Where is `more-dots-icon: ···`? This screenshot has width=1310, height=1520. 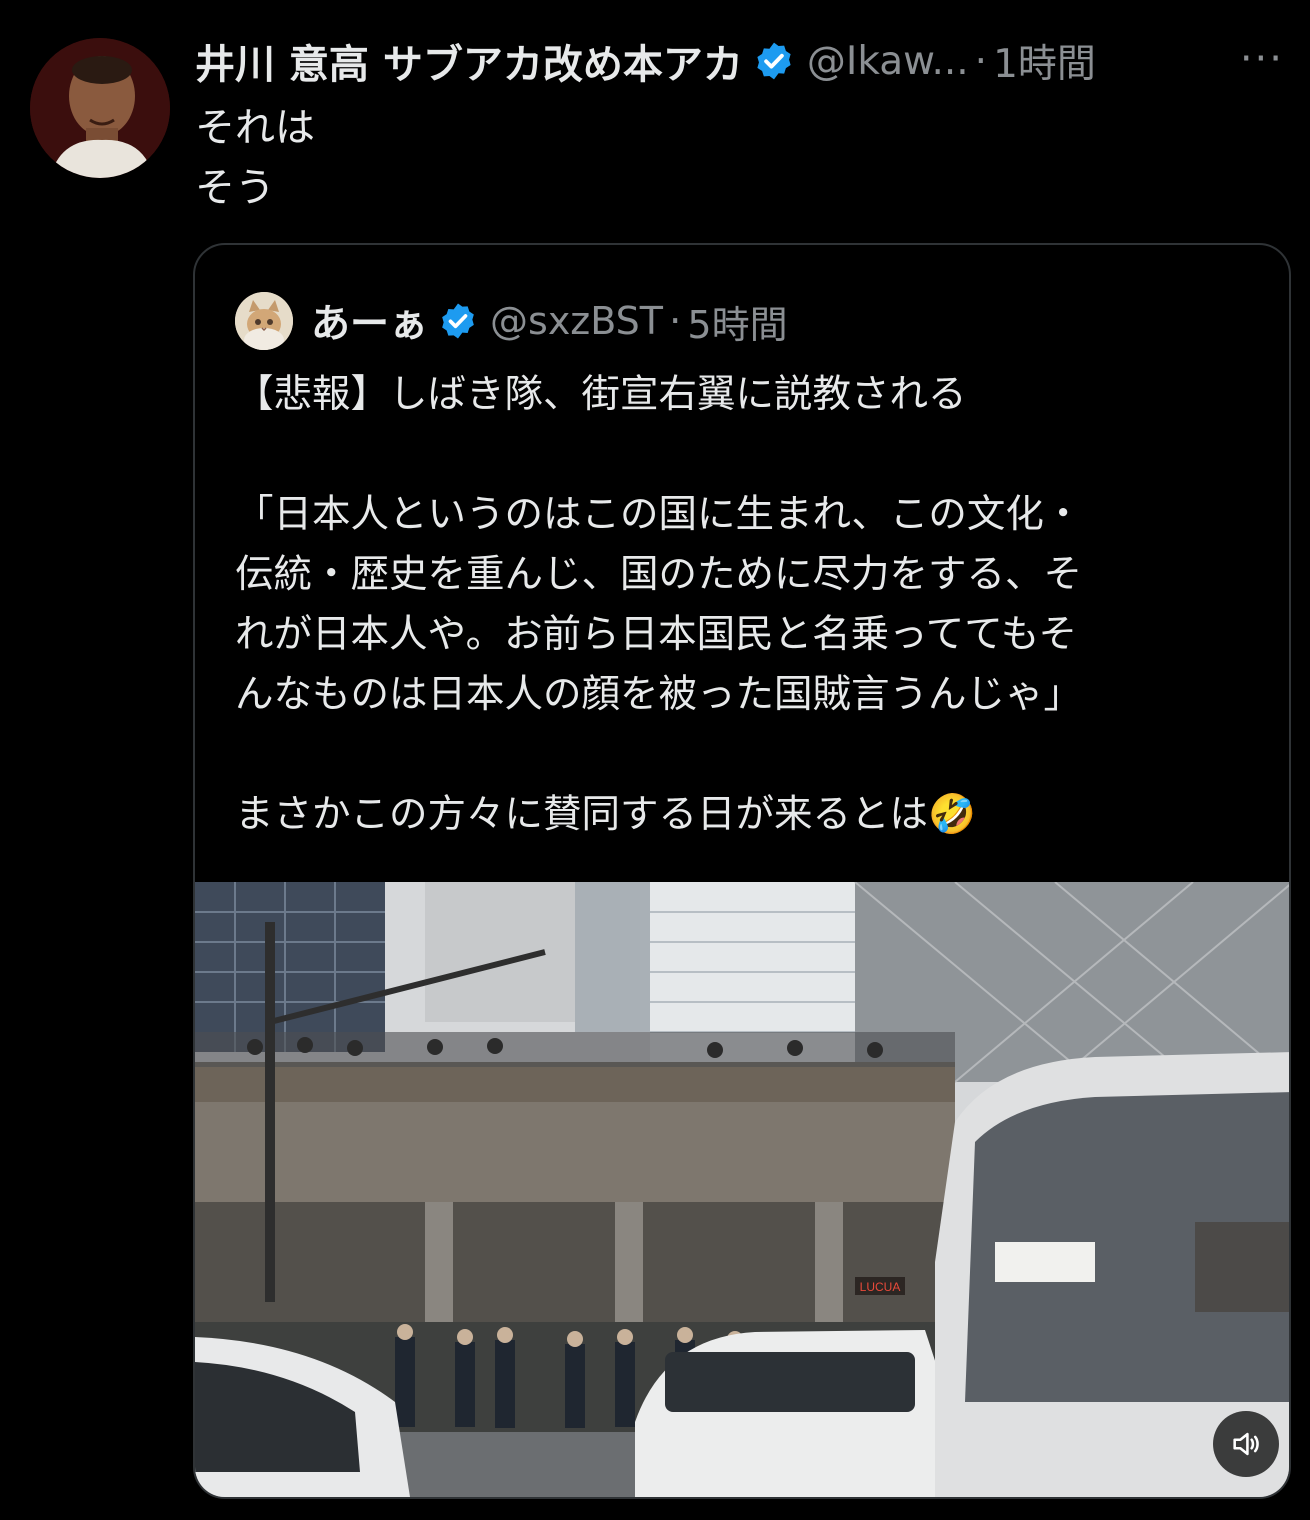 more-dots-icon: ··· is located at coordinates (1262, 59).